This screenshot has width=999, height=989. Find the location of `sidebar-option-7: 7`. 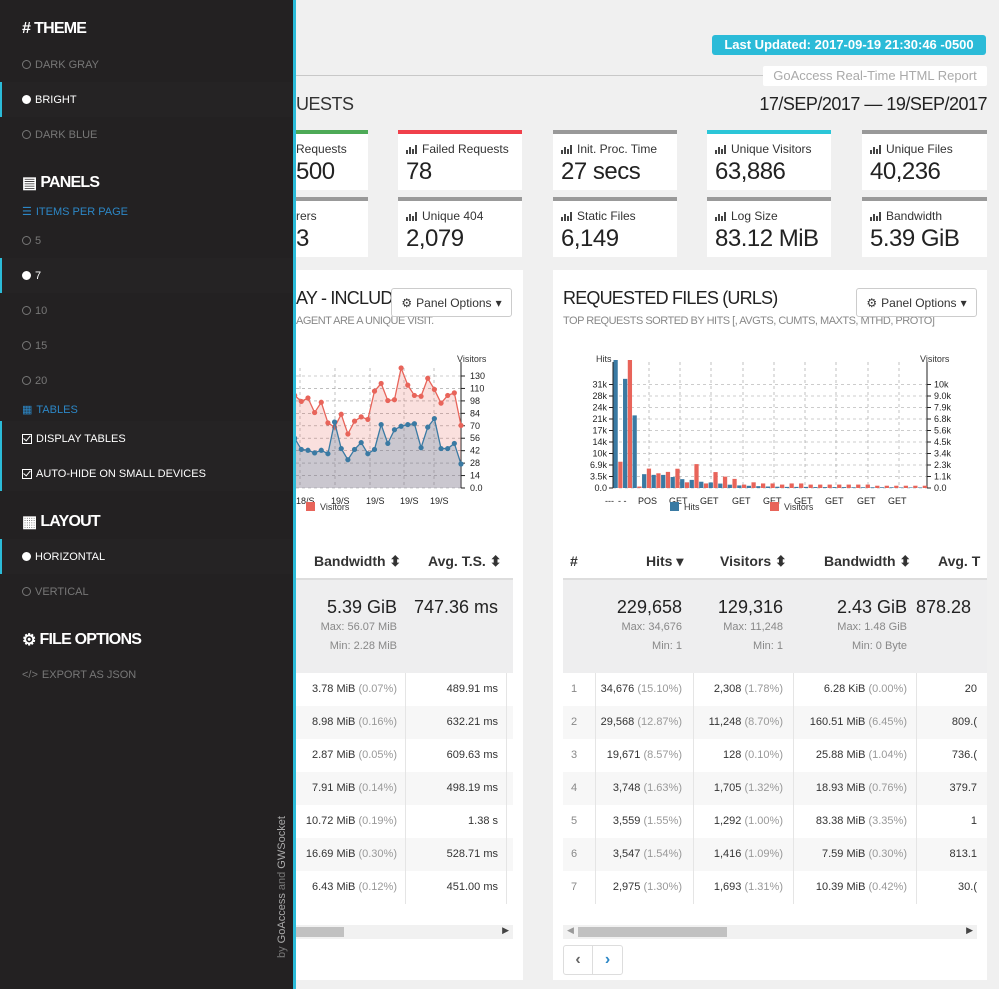

sidebar-option-7: 7 is located at coordinates (146, 275).